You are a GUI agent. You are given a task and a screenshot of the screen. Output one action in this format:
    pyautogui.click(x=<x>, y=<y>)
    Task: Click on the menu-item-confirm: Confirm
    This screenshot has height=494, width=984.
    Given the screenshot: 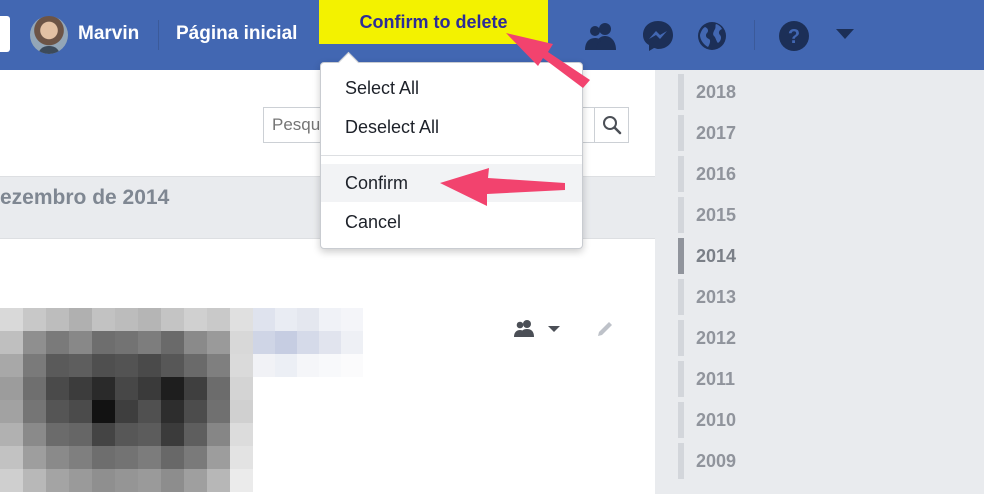 What is the action you would take?
    pyautogui.click(x=451, y=183)
    